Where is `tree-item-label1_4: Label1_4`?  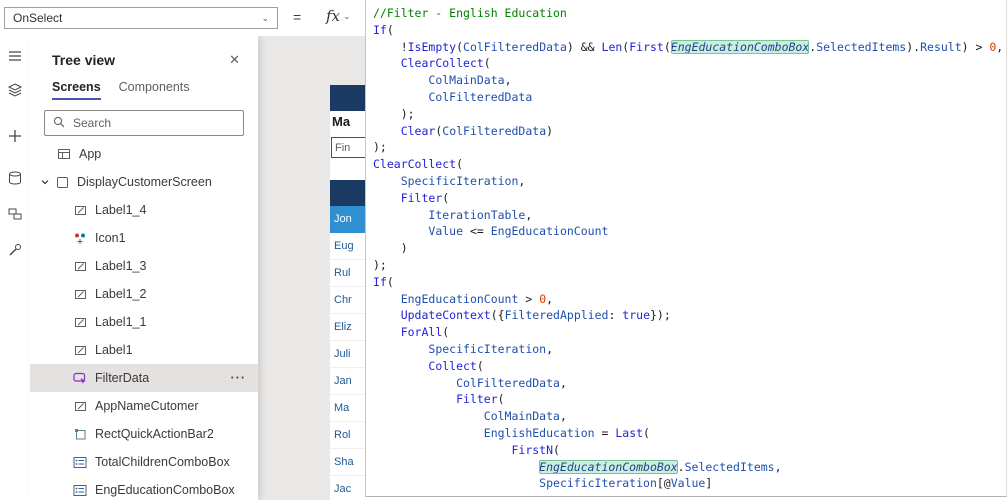 tree-item-label1_4: Label1_4 is located at coordinates (144, 210).